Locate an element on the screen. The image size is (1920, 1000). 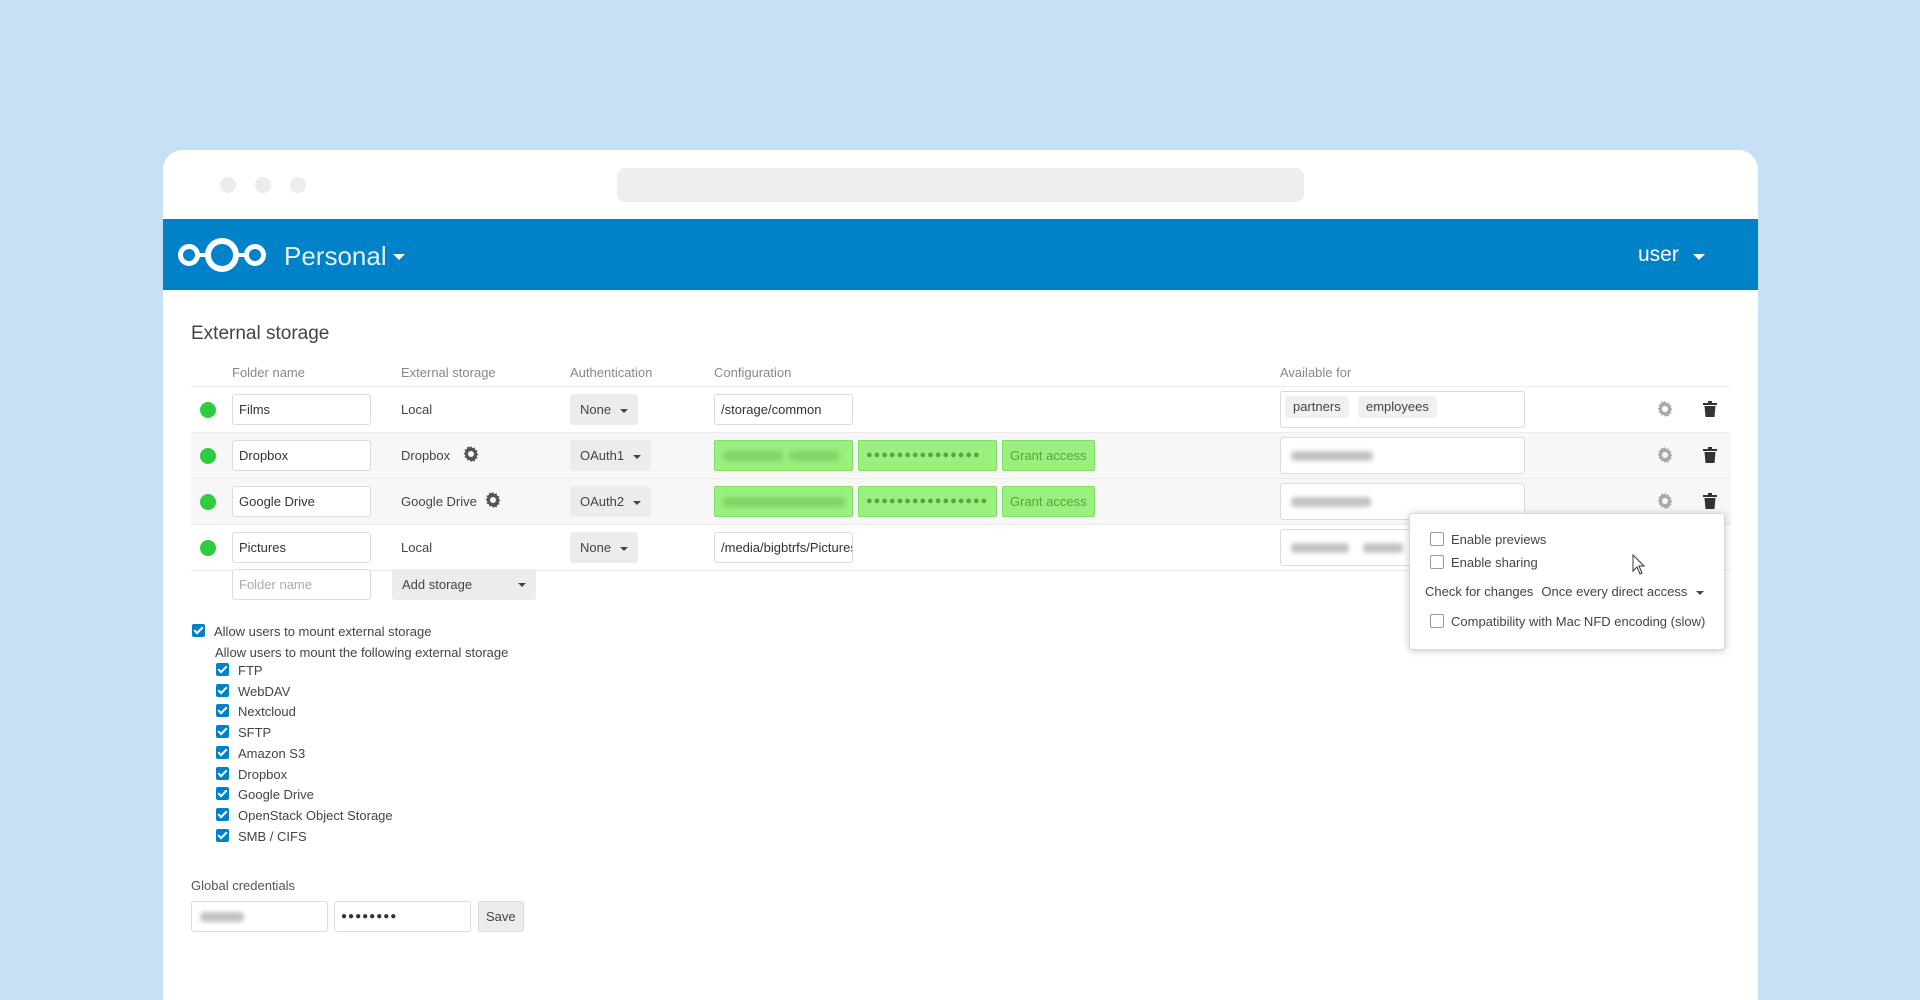
config-path-input: /media/bigbtrfs/Pictures is located at coordinates (783, 547).